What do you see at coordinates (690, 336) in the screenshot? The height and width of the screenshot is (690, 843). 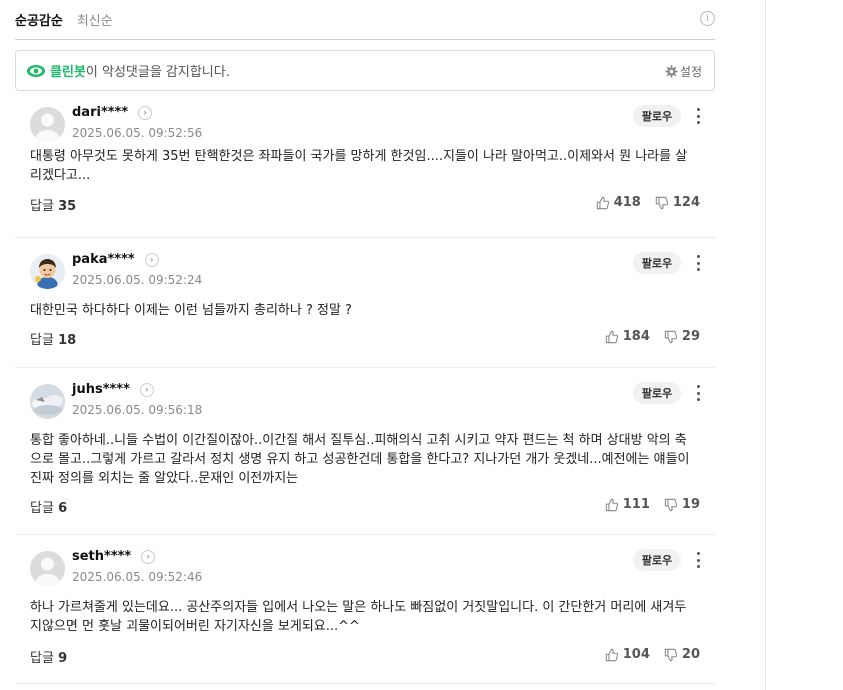 I see `dislike-count: 29` at bounding box center [690, 336].